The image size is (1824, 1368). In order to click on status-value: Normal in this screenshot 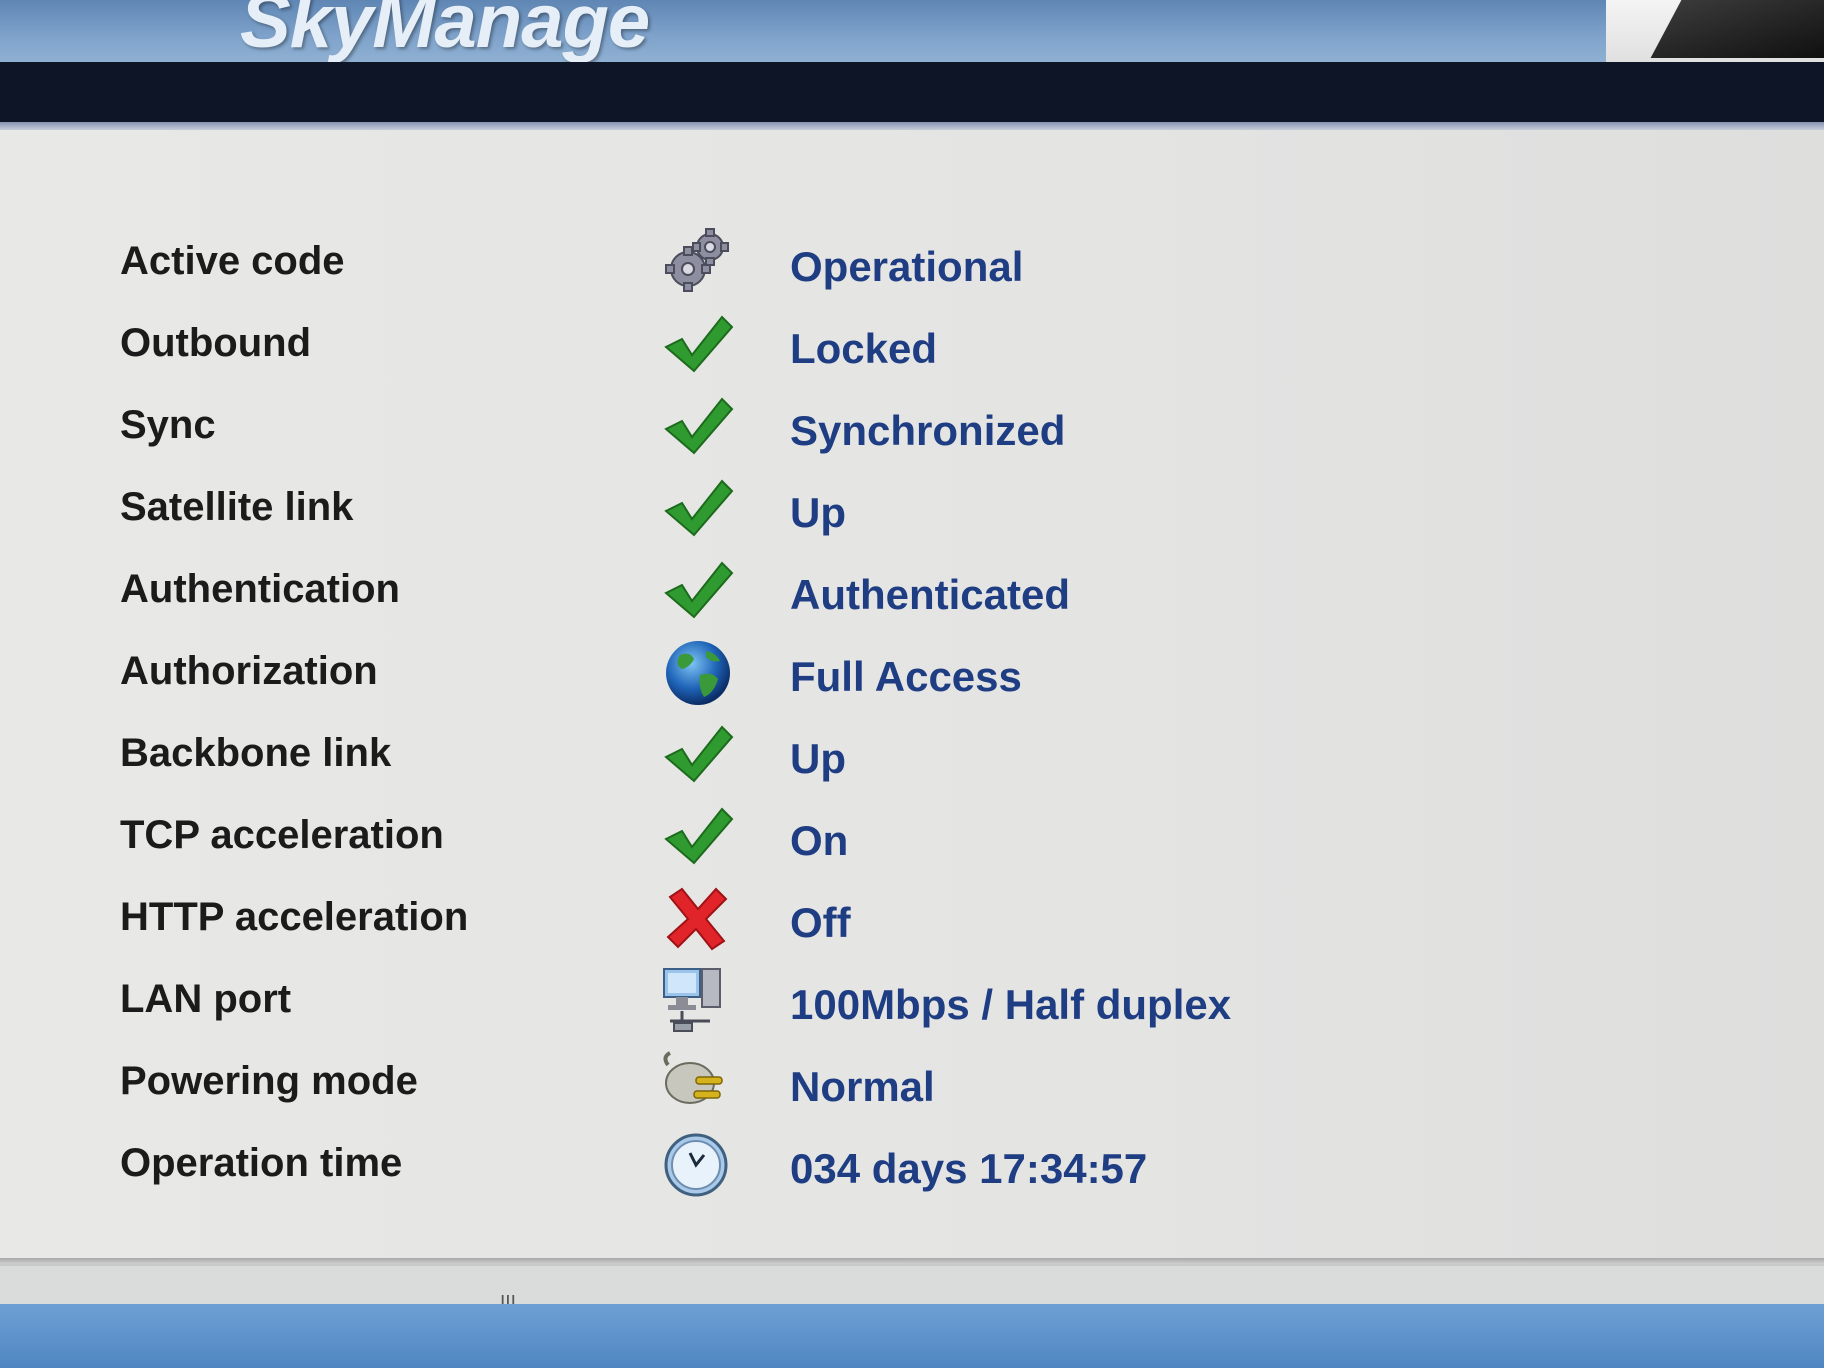, I will do `click(862, 1086)`.